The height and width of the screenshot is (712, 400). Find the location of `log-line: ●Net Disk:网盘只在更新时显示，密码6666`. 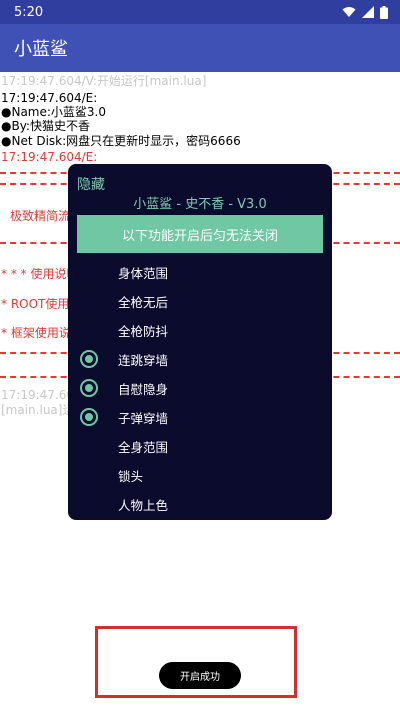

log-line: ●Net Disk:网盘只在更新时显示，密码6666 is located at coordinates (121, 141).